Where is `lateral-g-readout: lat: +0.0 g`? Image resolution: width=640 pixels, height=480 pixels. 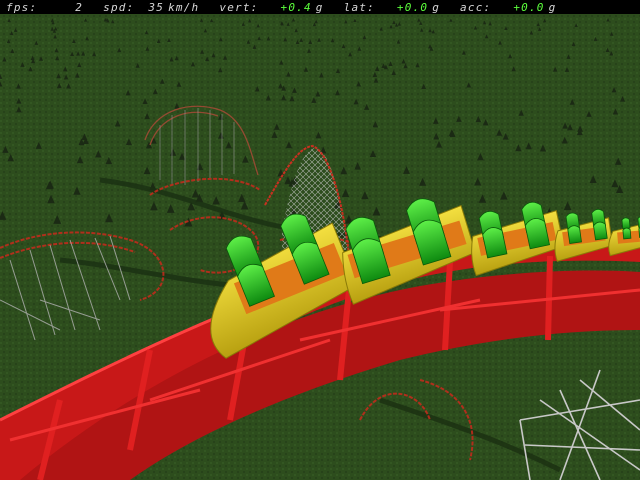 lateral-g-readout: lat: +0.0 g is located at coordinates (389, 7).